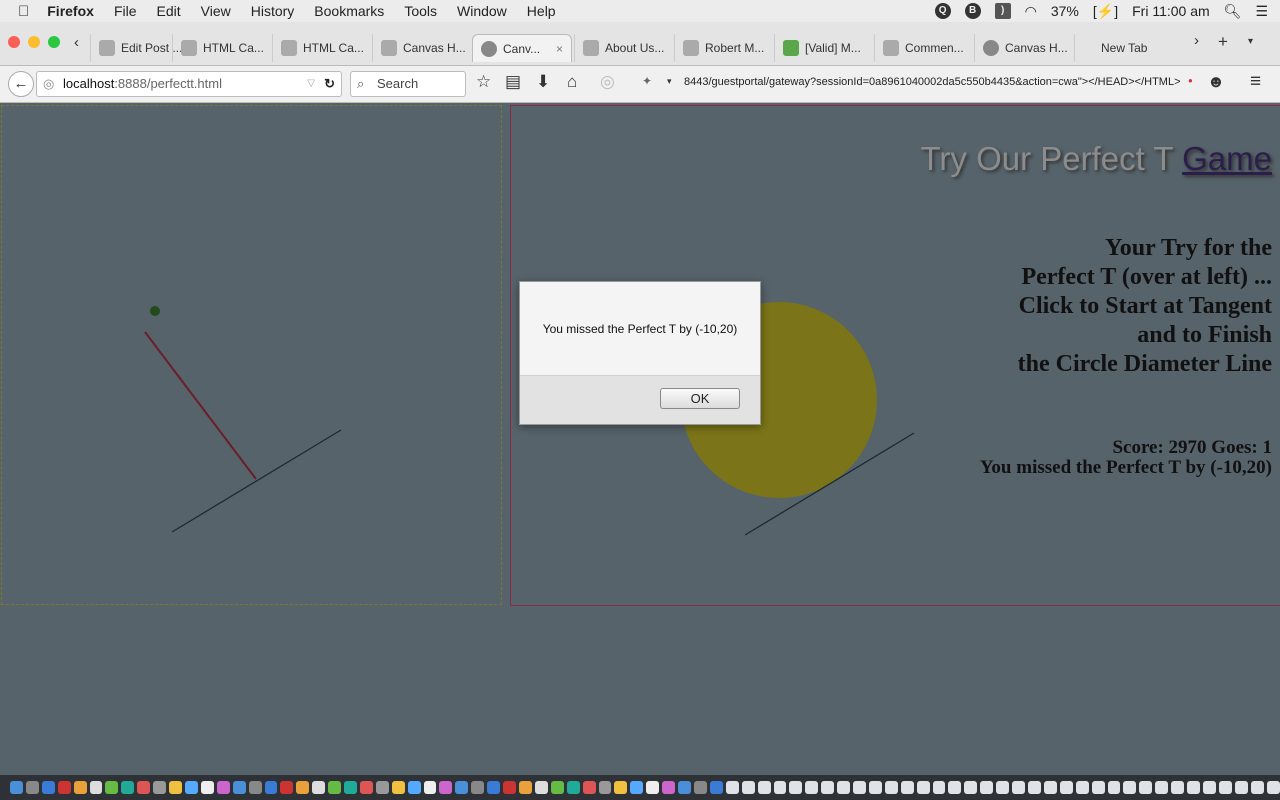 The image size is (1280, 800). Describe the element at coordinates (216, 11) in the screenshot. I see `menu-view: View` at that location.